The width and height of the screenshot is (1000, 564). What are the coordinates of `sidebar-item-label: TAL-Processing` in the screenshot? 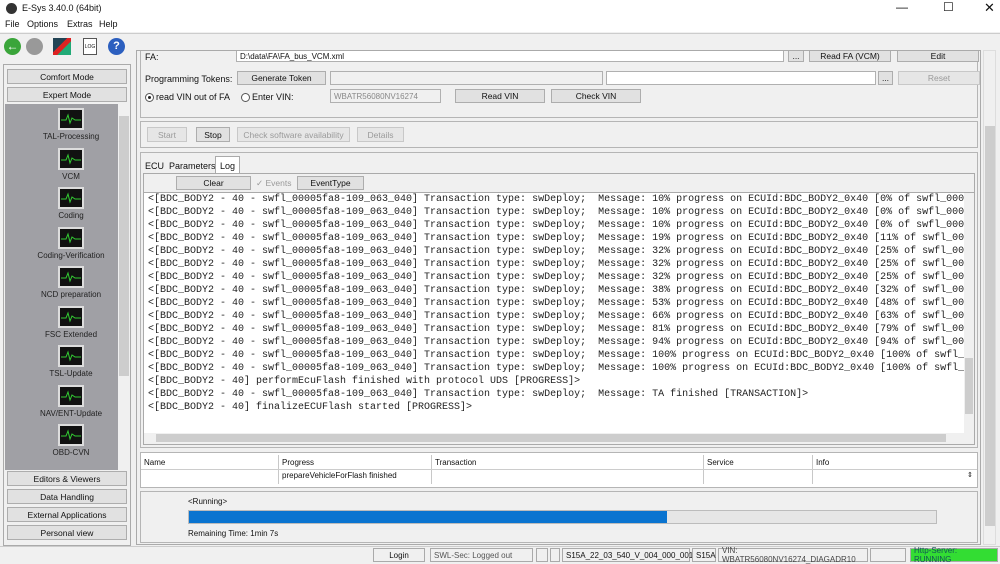 It's located at (71, 136).